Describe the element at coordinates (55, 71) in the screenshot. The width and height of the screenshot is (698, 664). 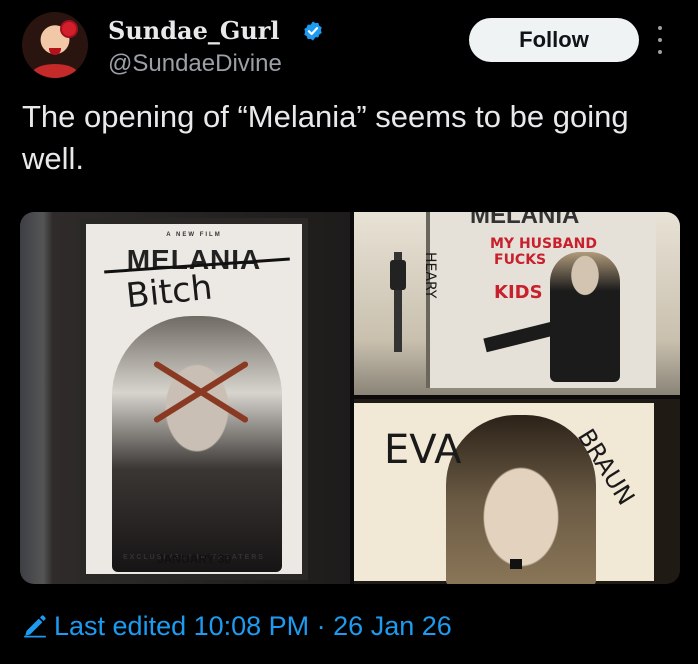
I see `avatar-shirt` at that location.